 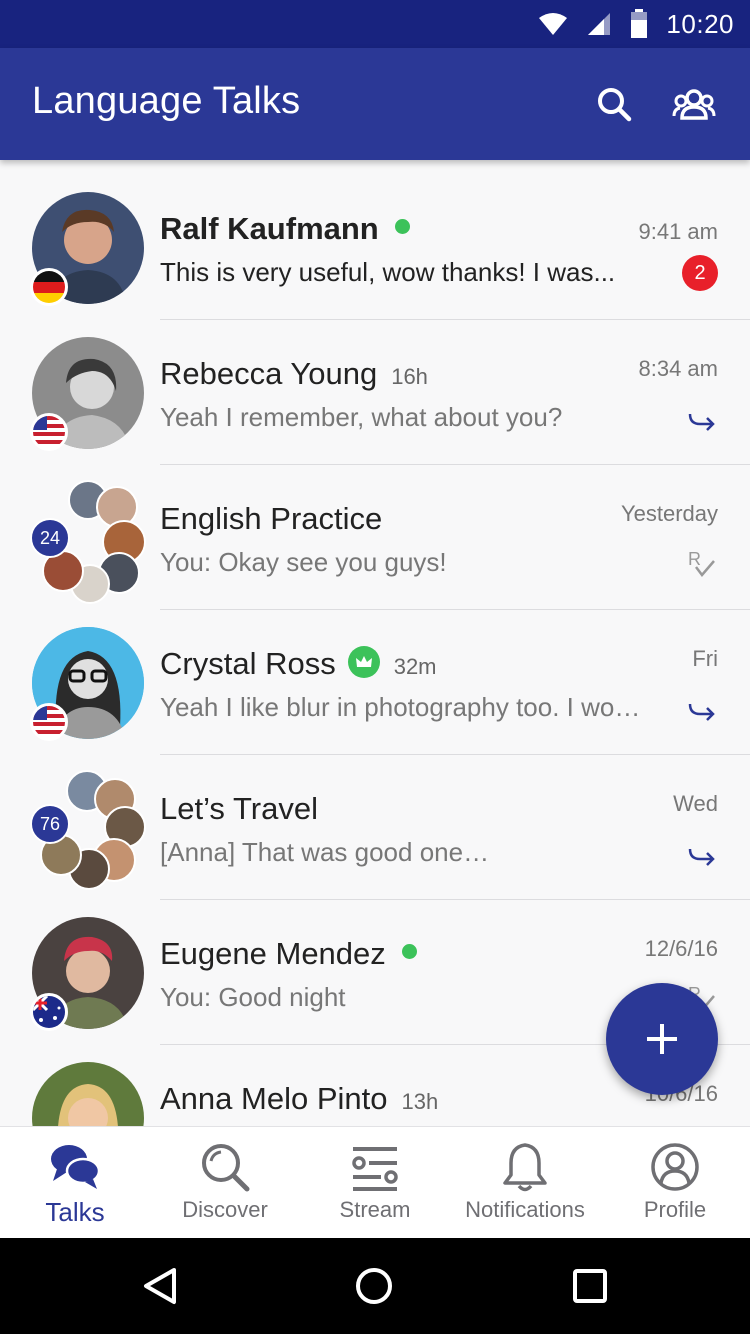 What do you see at coordinates (166, 101) in the screenshot?
I see `app-title: Language Talks` at bounding box center [166, 101].